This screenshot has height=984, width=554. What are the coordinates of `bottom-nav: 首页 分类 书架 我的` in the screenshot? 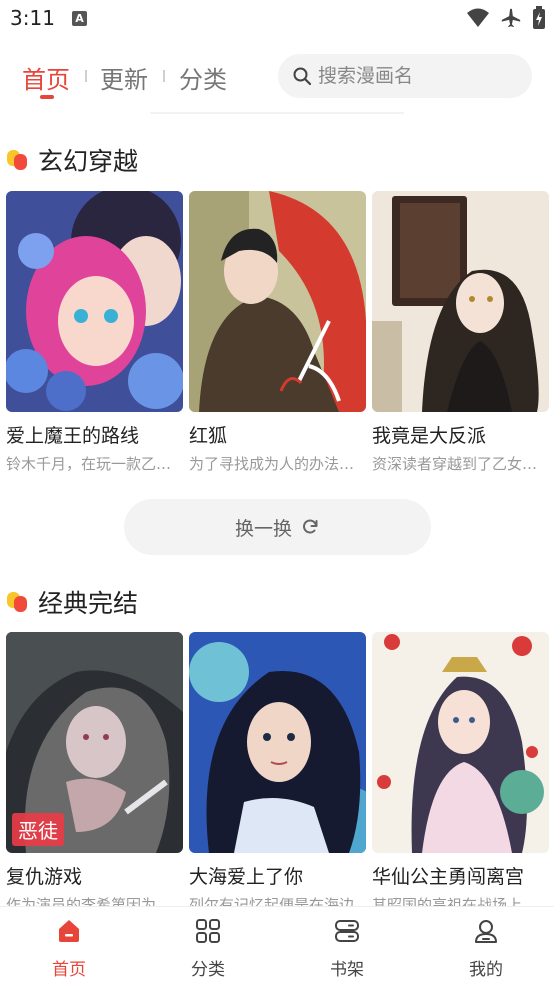 It's located at (277, 945).